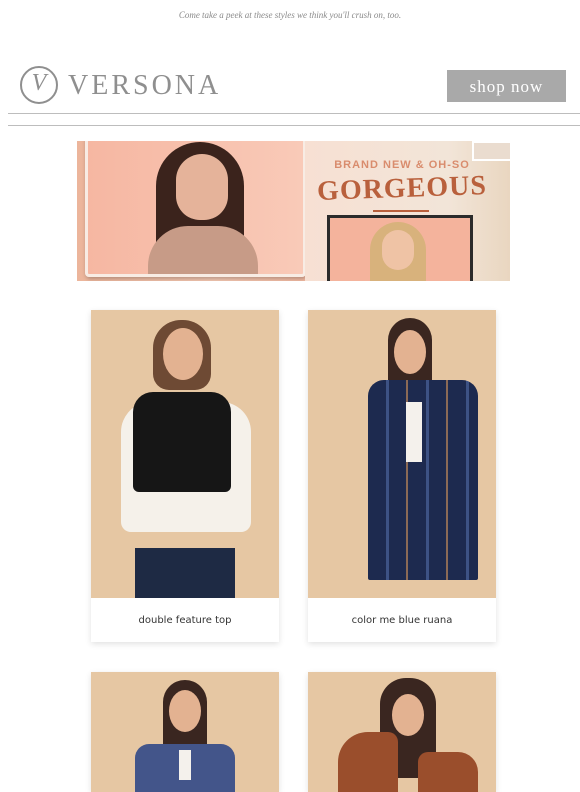  I want to click on plaid-ruana, so click(423, 480).